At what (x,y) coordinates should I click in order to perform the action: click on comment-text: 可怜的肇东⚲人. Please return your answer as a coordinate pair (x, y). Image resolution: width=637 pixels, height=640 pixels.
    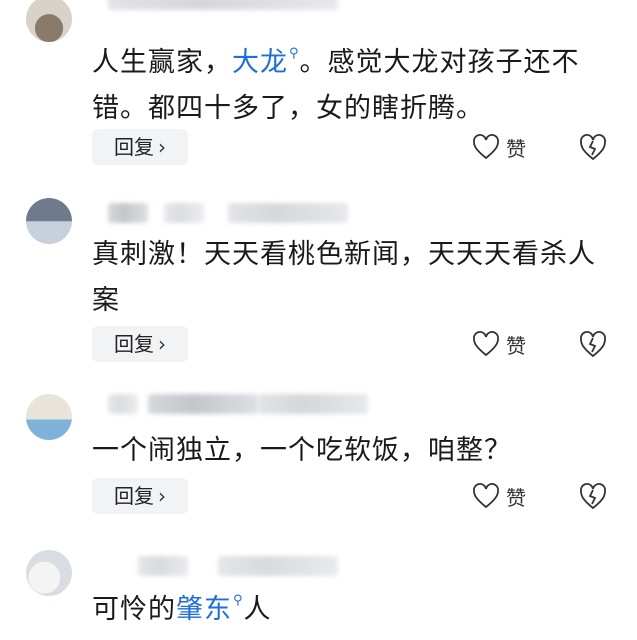
    Looking at the image, I should click on (182, 609).